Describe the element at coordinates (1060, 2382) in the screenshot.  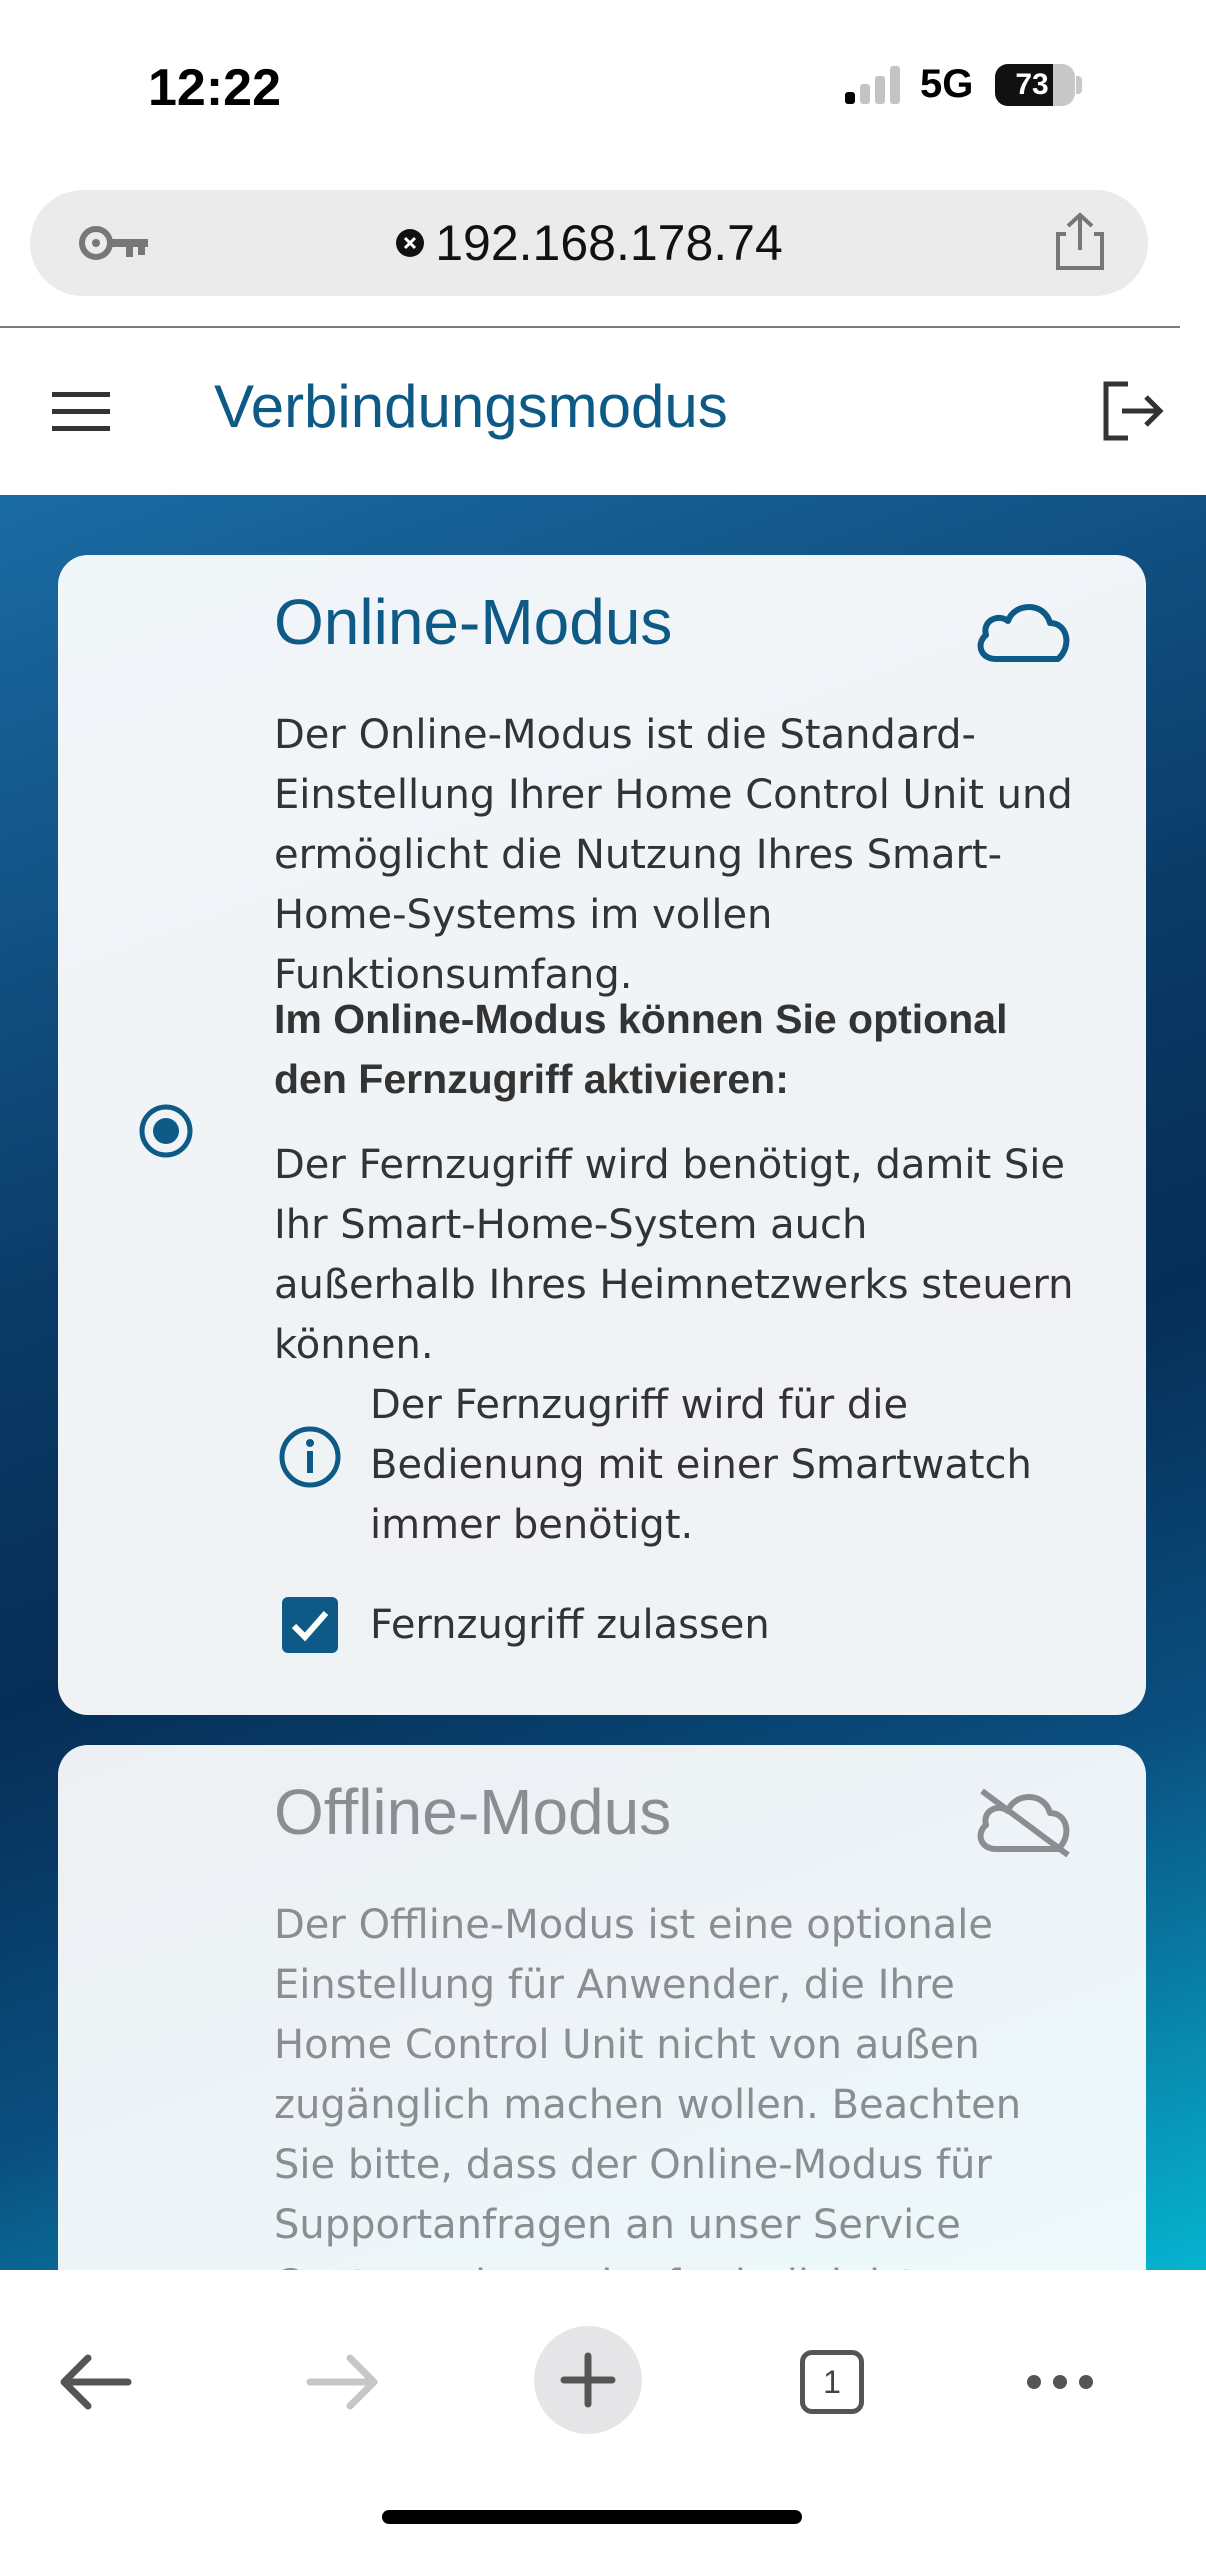
I see `more-icon` at that location.